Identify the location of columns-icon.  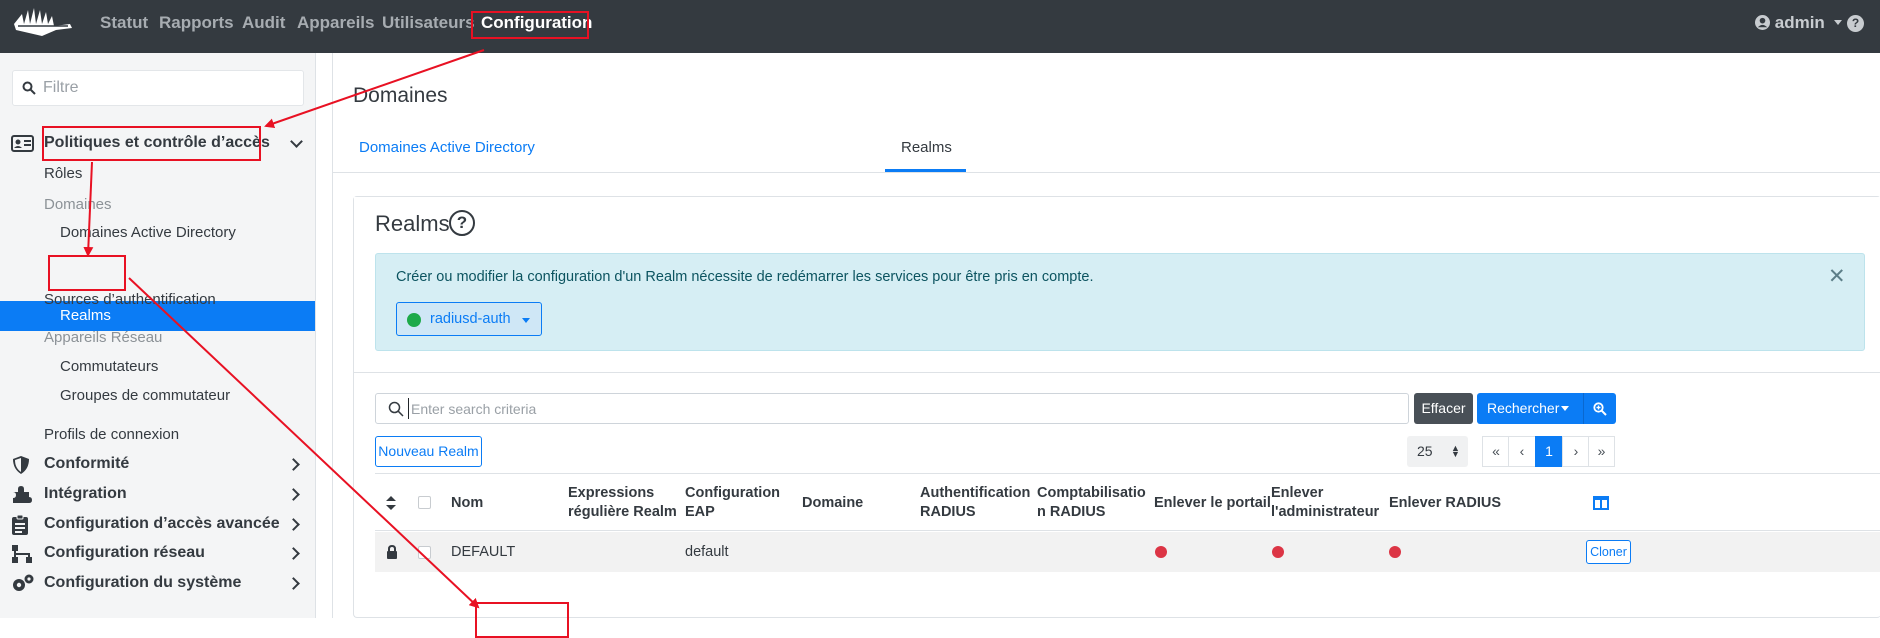
(1601, 503).